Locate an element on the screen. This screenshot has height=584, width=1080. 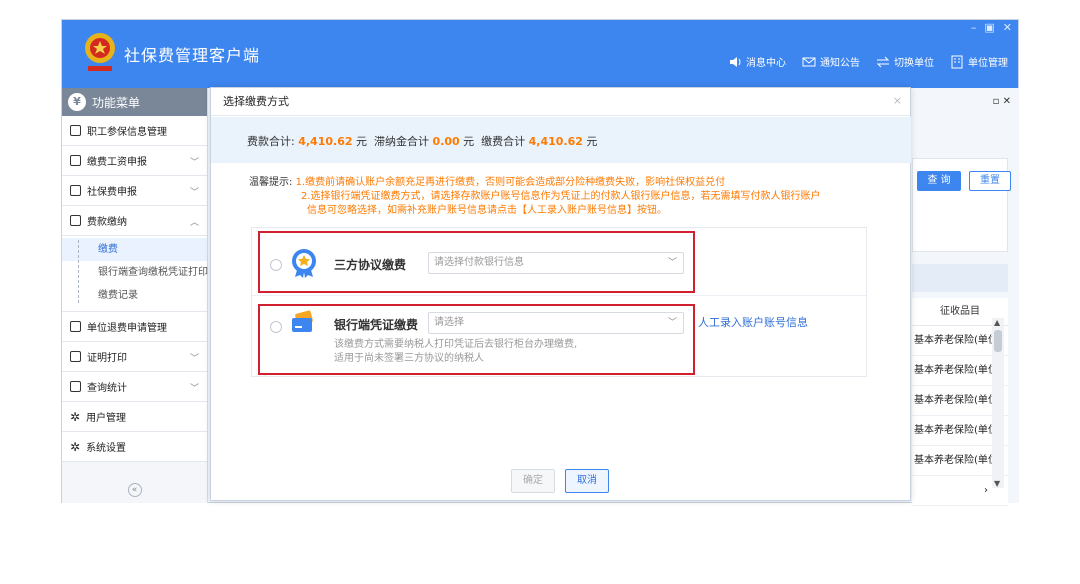
sidebar-item-label: 系统设置 is located at coordinates (106, 448).